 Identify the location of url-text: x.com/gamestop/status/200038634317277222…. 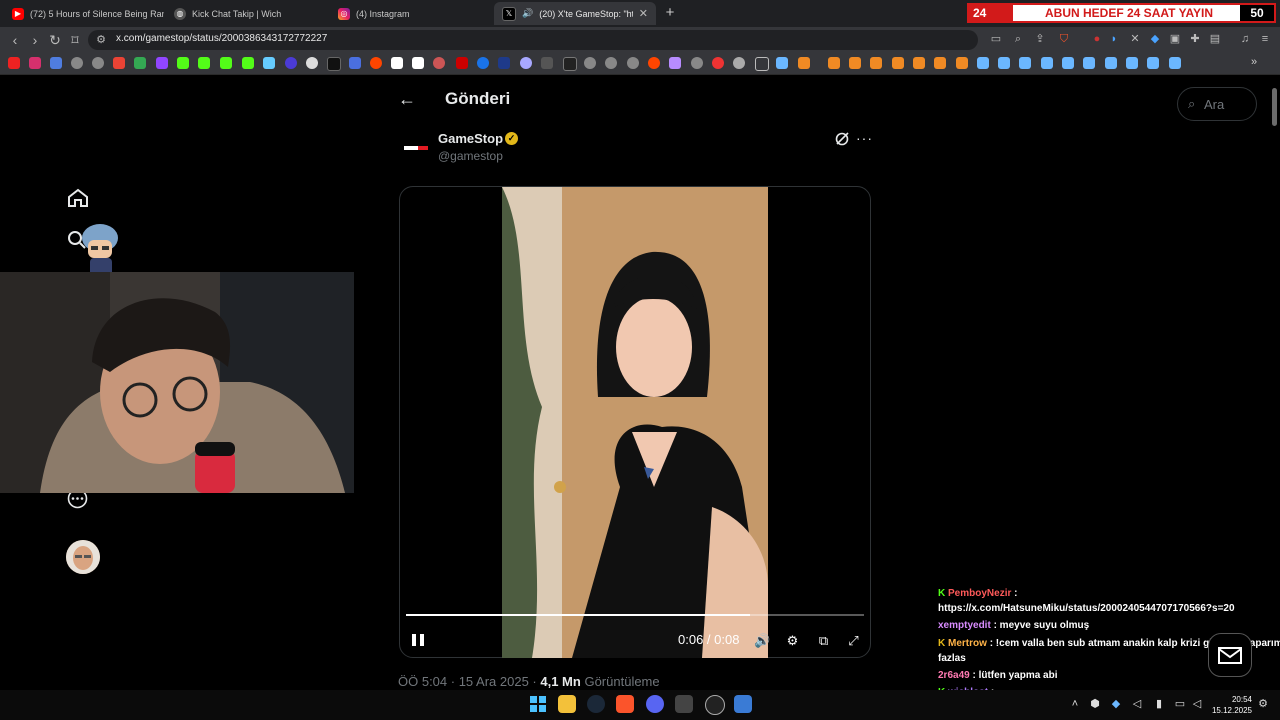
(221, 38).